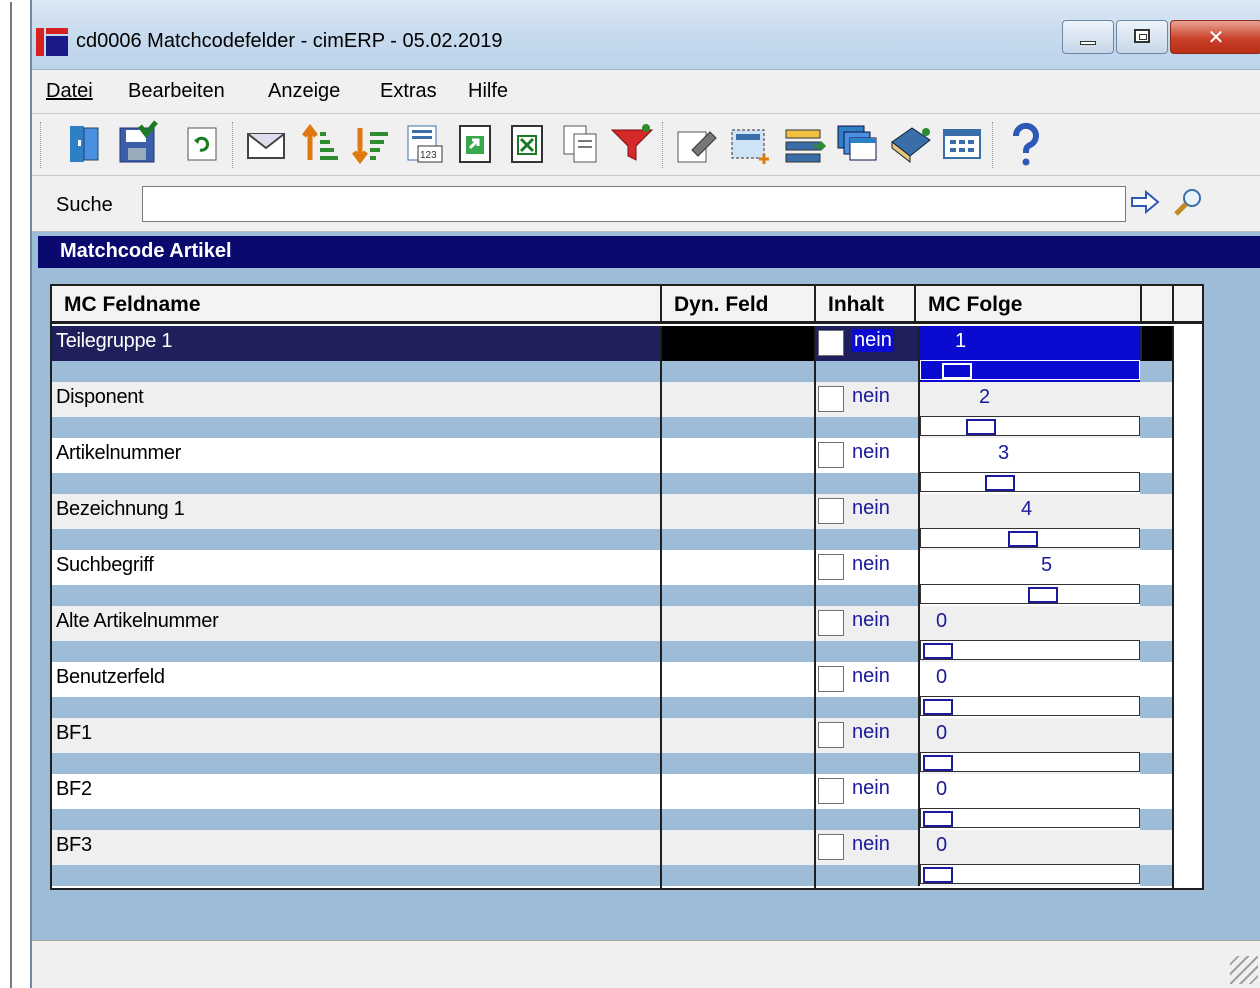 The width and height of the screenshot is (1260, 988). Describe the element at coordinates (74, 733) in the screenshot. I see `cell-mc-feldname: BF1` at that location.